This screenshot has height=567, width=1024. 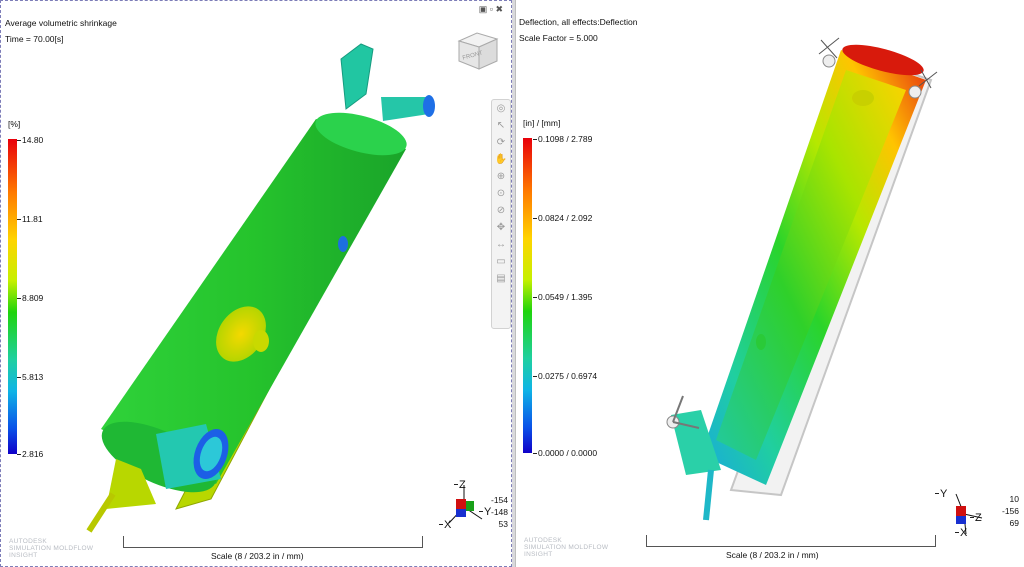 What do you see at coordinates (30, 377) in the screenshot?
I see `legend-tick: 5.813` at bounding box center [30, 377].